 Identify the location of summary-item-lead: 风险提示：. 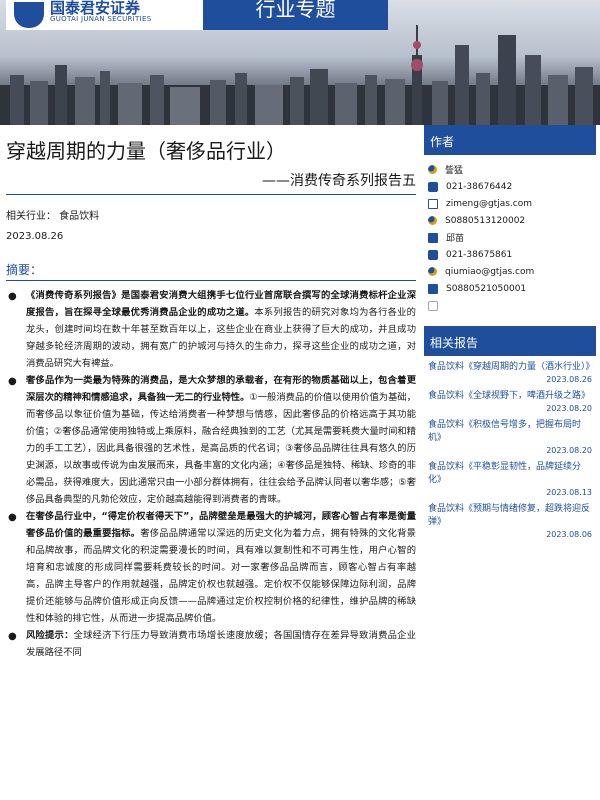
(50, 635).